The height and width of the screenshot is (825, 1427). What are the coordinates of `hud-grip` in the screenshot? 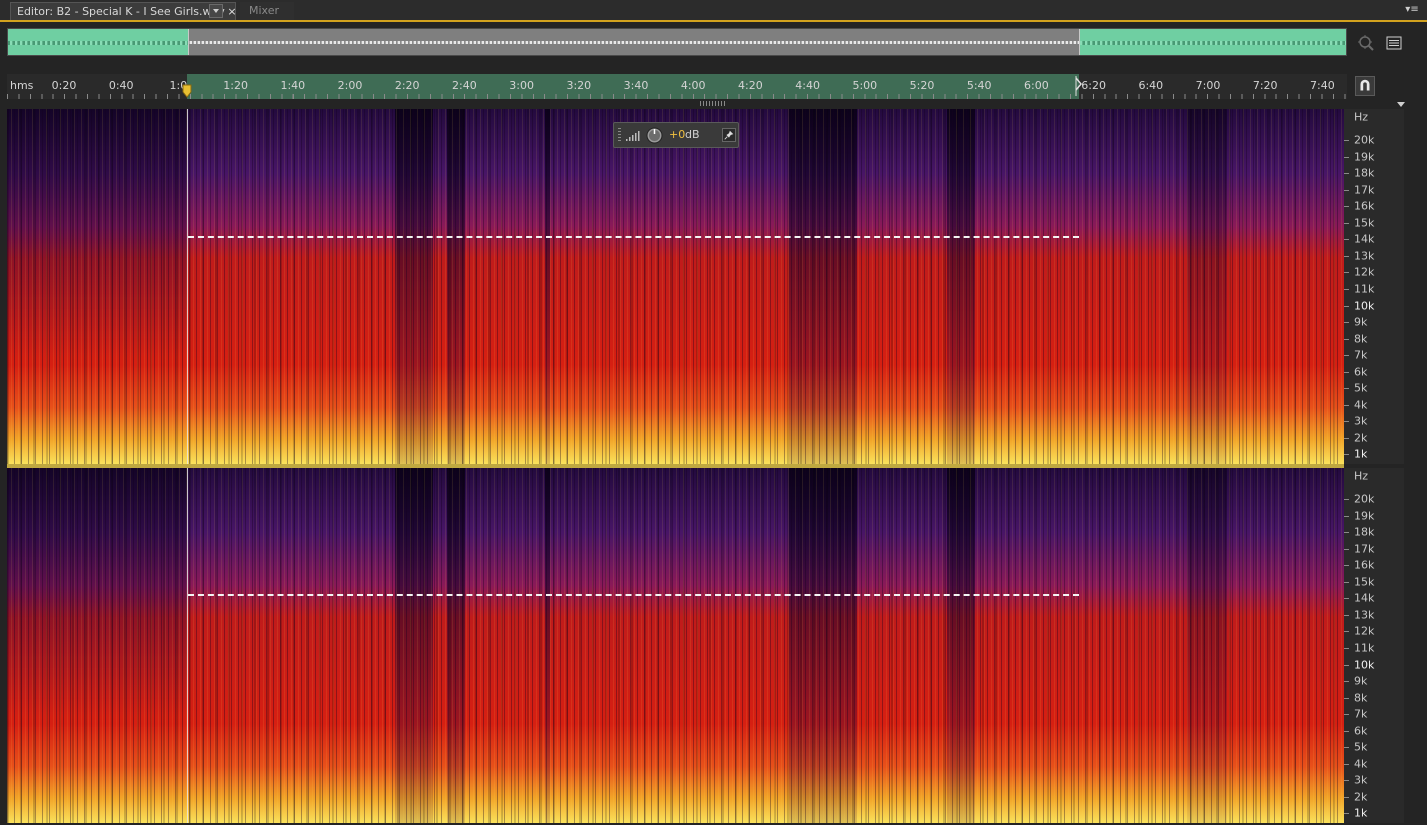 It's located at (619, 135).